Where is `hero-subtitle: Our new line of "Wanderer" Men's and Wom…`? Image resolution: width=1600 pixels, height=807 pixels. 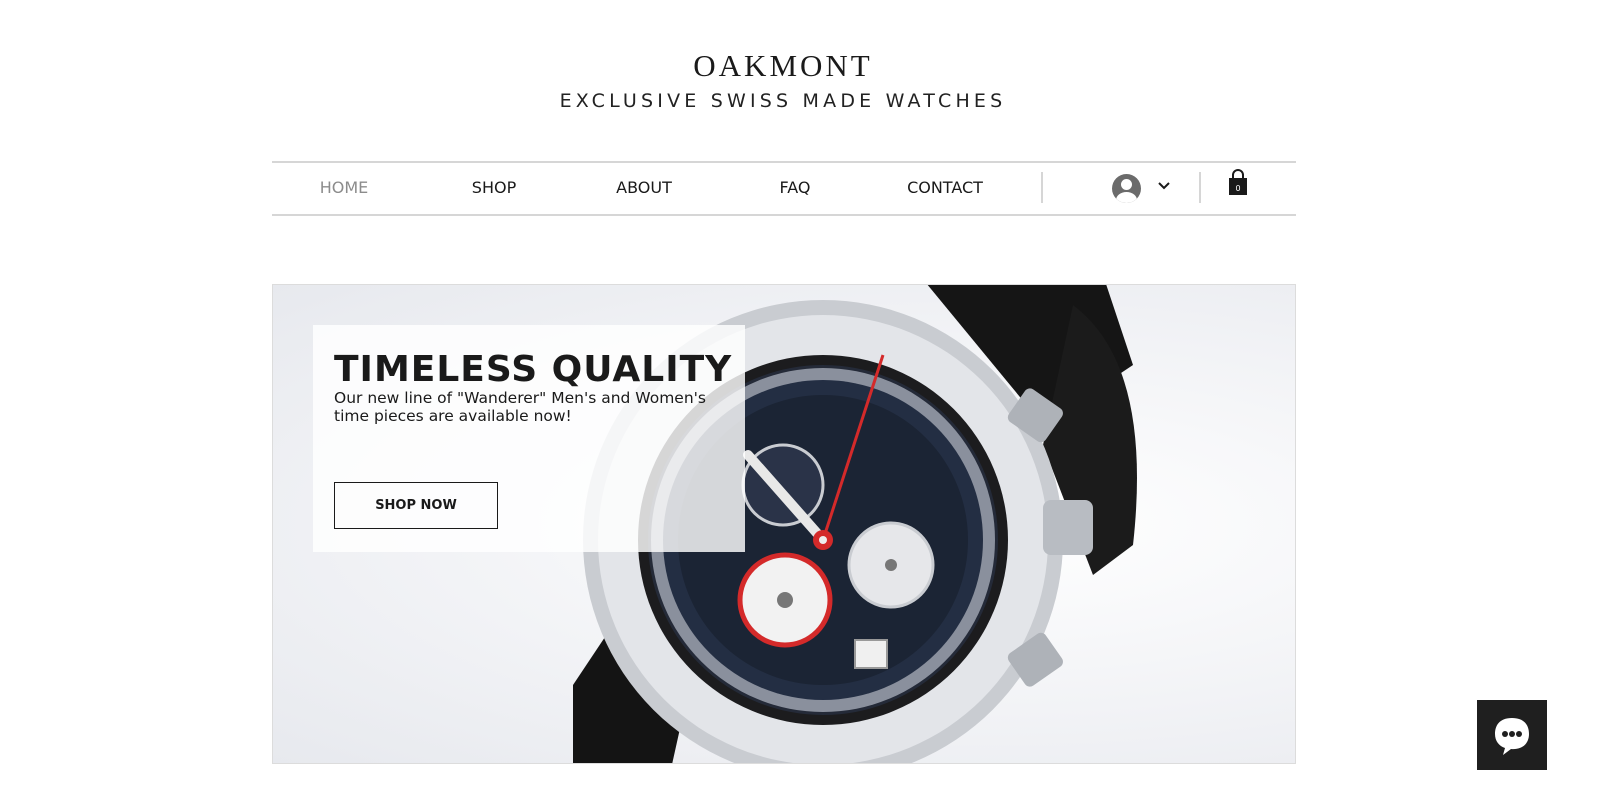 hero-subtitle: Our new line of "Wanderer" Men's and Wom… is located at coordinates (520, 407).